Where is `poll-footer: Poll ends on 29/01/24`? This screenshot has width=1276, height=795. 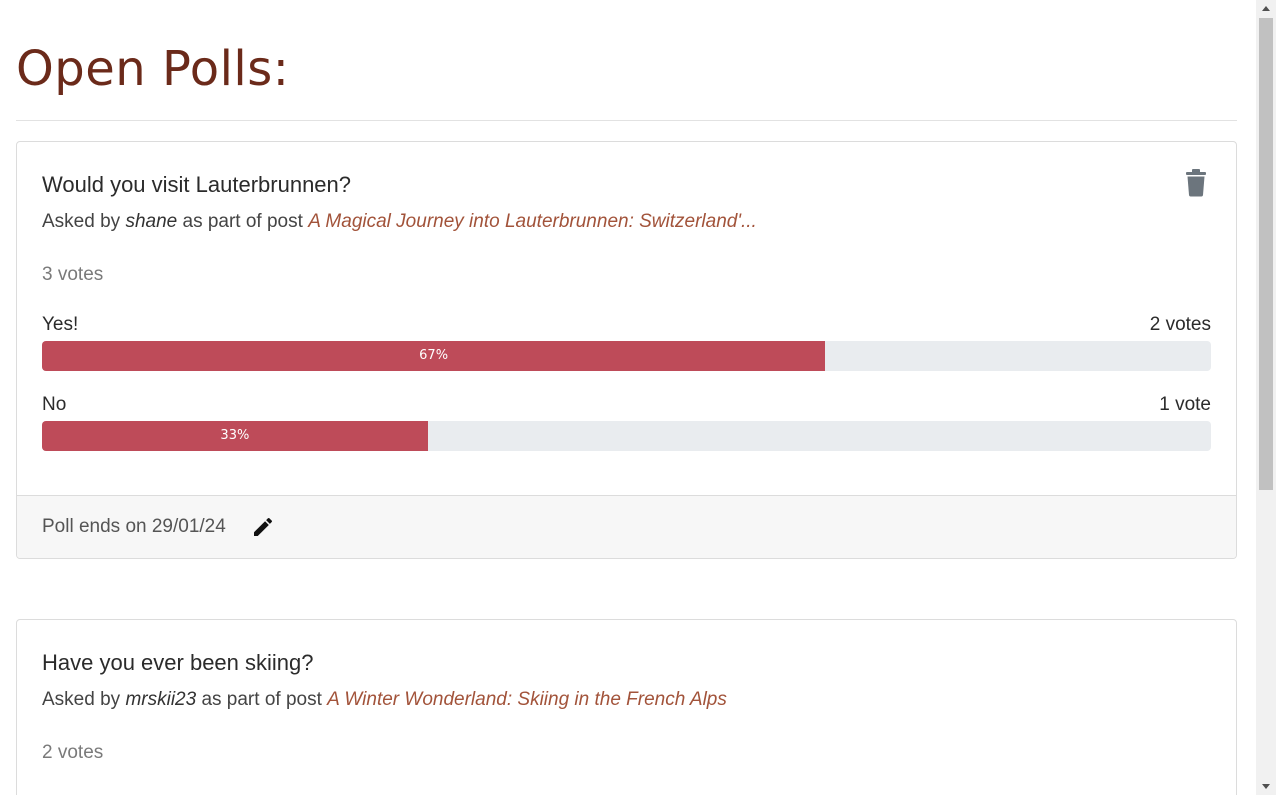 poll-footer: Poll ends on 29/01/24 is located at coordinates (626, 526).